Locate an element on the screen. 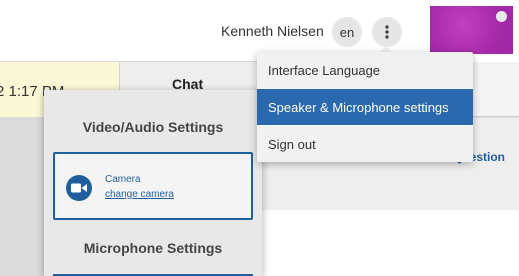 The image size is (519, 276). message-panel is located at coordinates (390, 243).